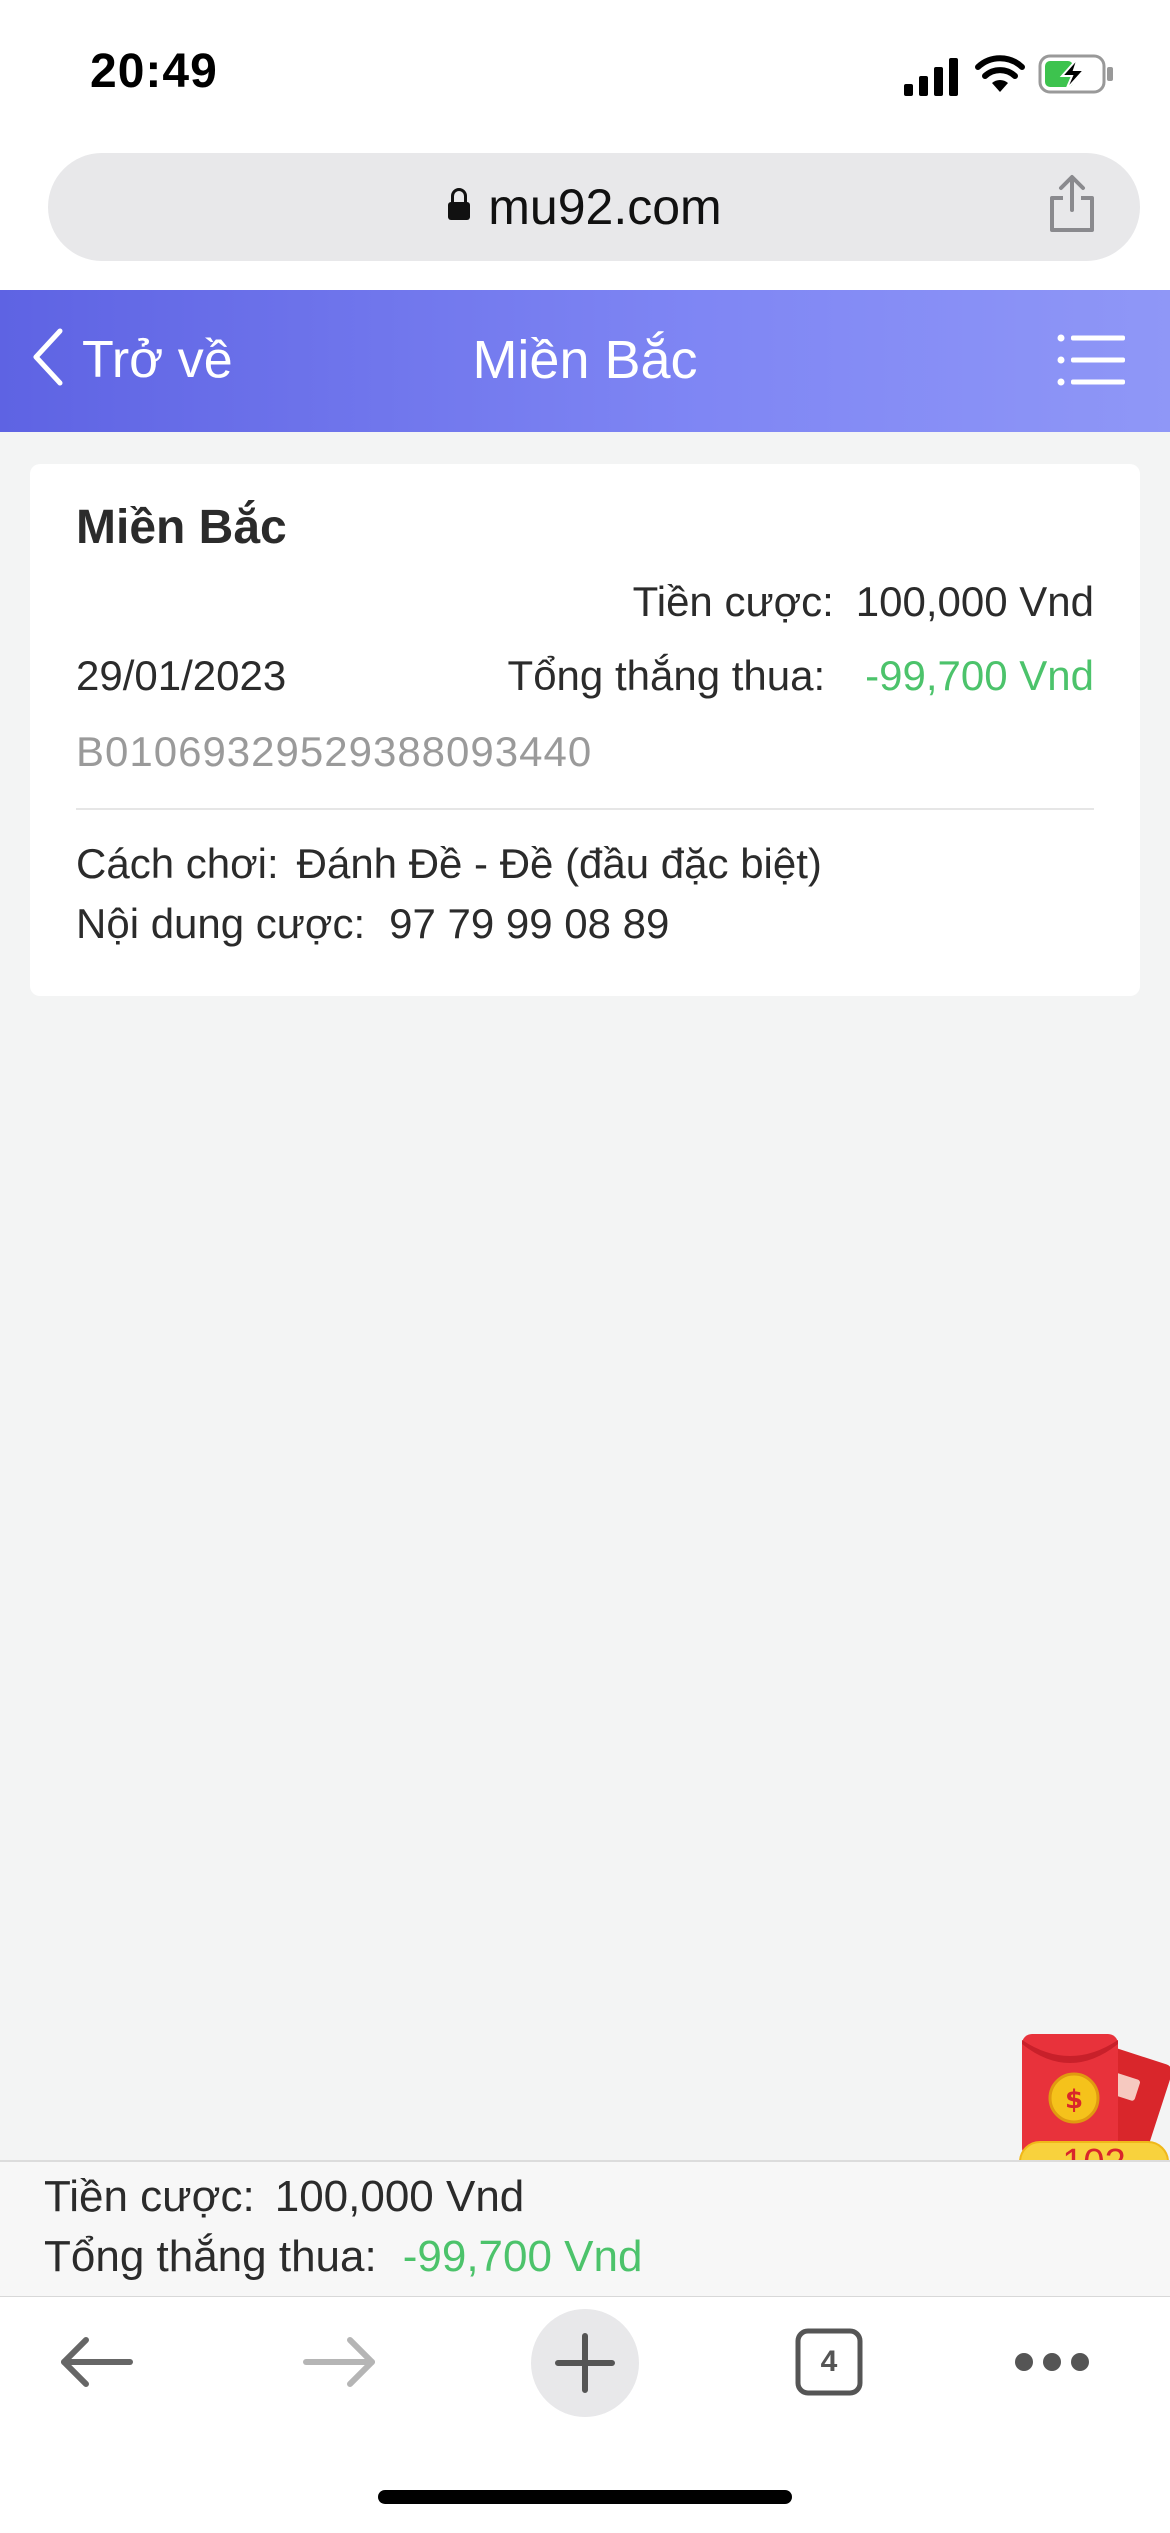 The height and width of the screenshot is (2533, 1170). Describe the element at coordinates (221, 923) in the screenshot. I see `bet-content-label: Nội dung cược:` at that location.